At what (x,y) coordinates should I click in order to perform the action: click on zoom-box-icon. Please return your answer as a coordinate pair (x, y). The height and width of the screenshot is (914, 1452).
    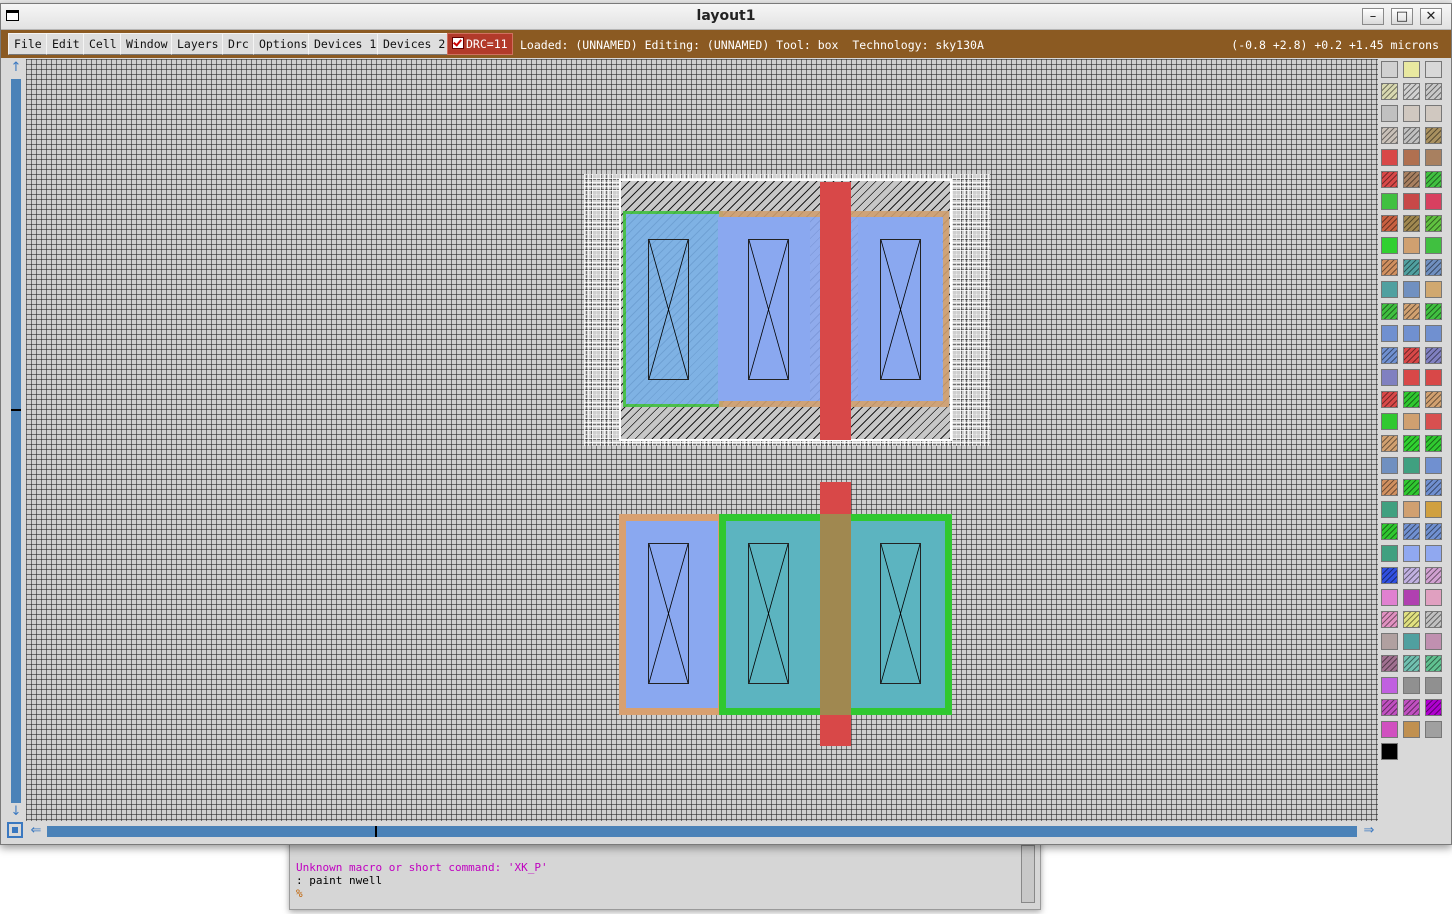
    Looking at the image, I should click on (15, 830).